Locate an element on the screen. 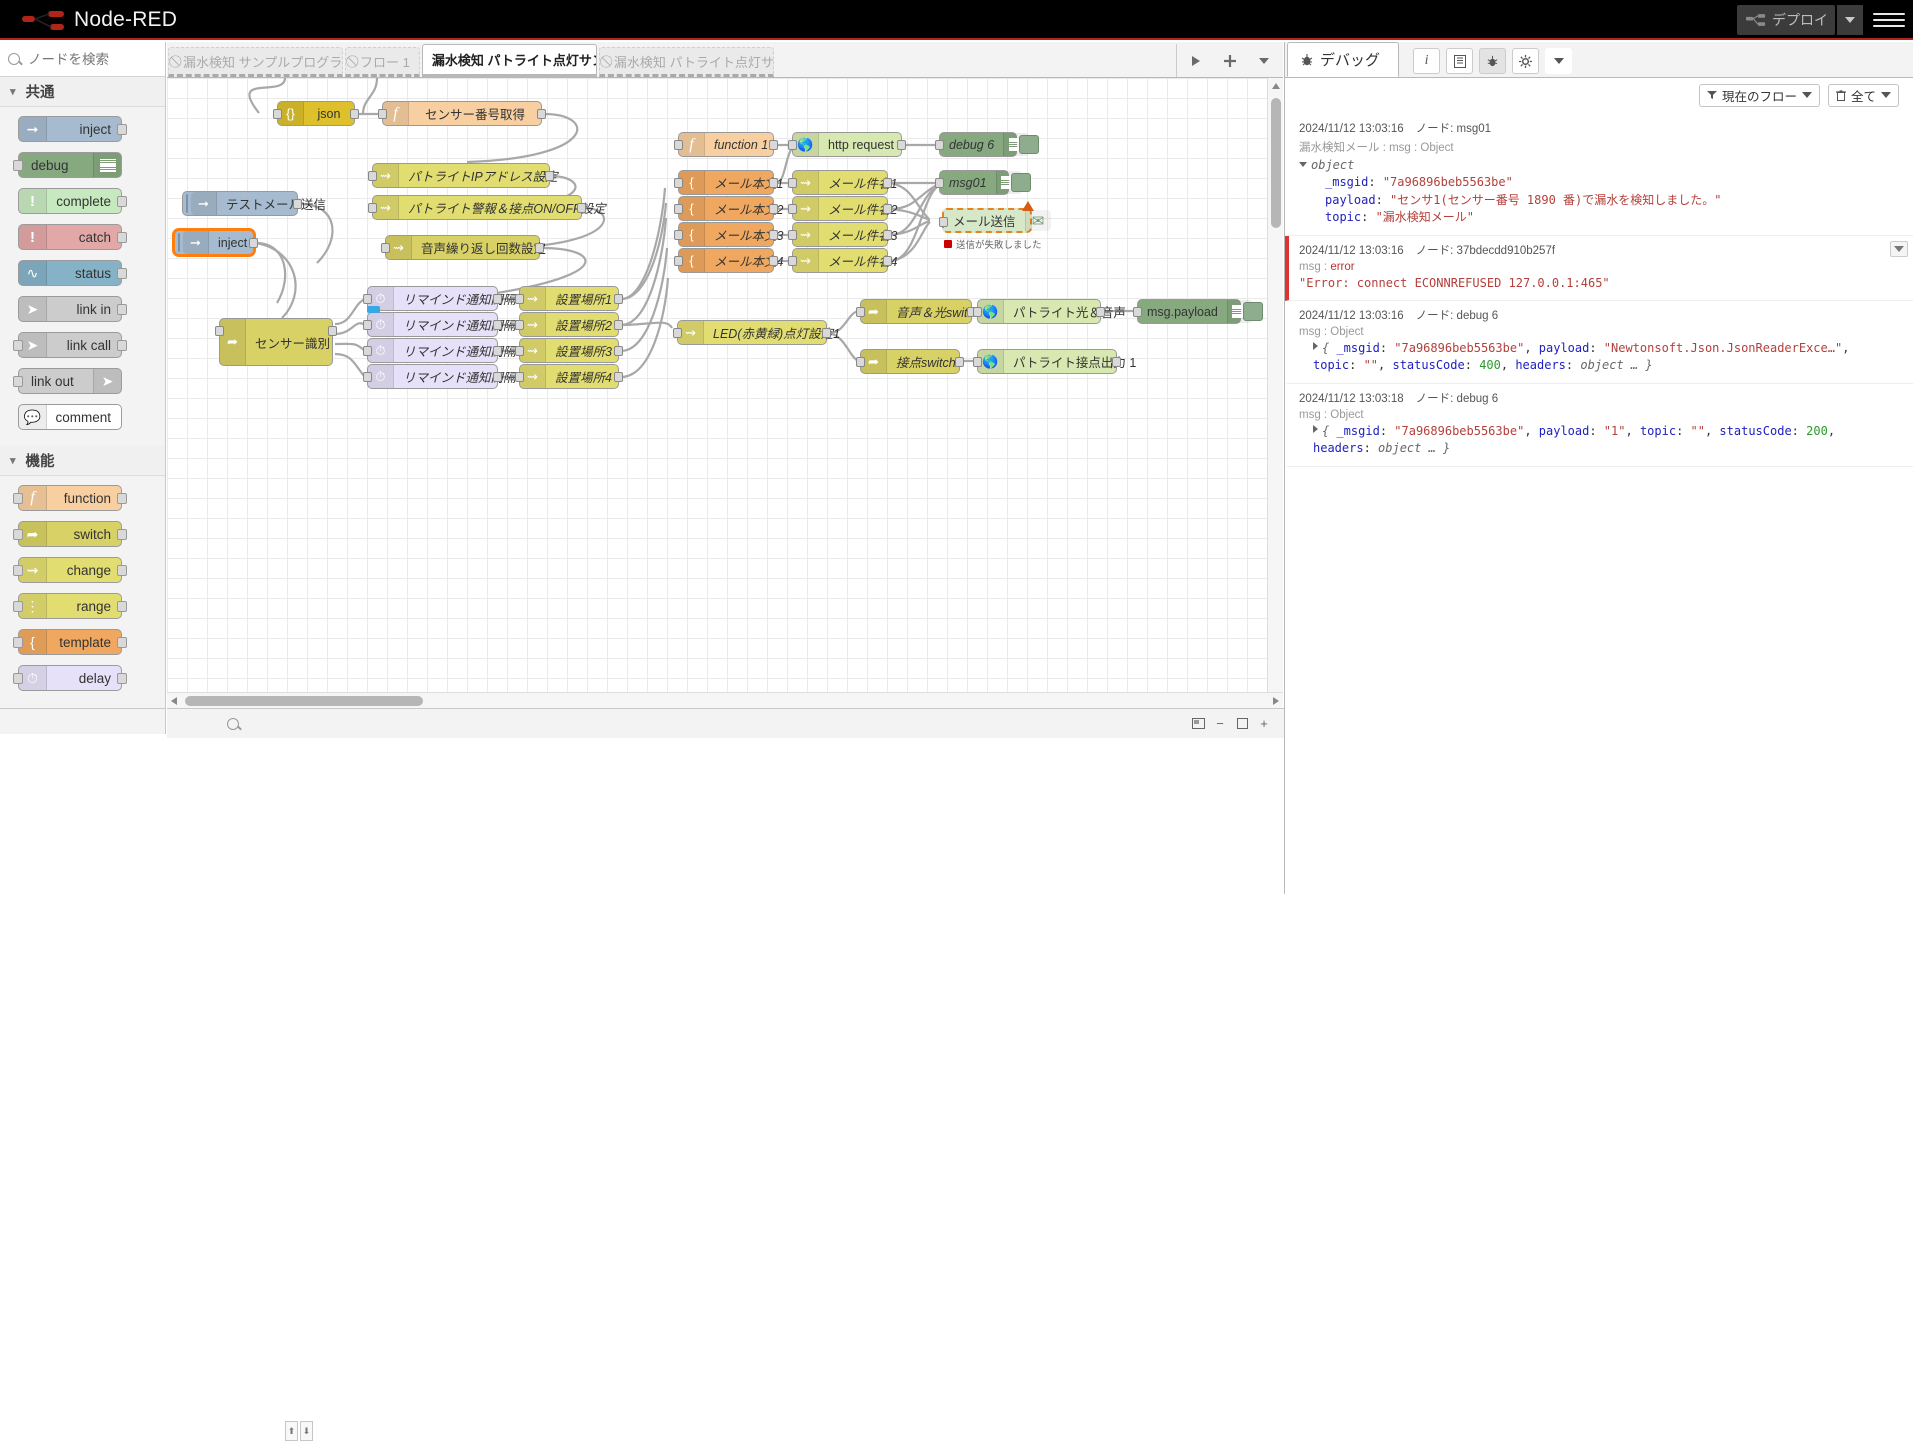 The height and width of the screenshot is (1441, 1913). palette-category-function: ▾ 機能 is located at coordinates (82, 461).